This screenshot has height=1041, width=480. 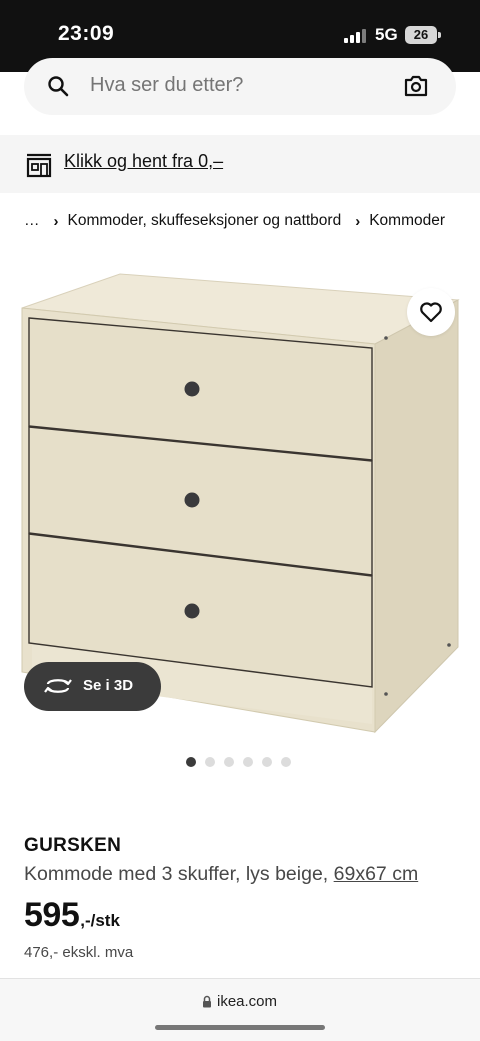 What do you see at coordinates (238, 762) in the screenshot?
I see `carousel-dots` at bounding box center [238, 762].